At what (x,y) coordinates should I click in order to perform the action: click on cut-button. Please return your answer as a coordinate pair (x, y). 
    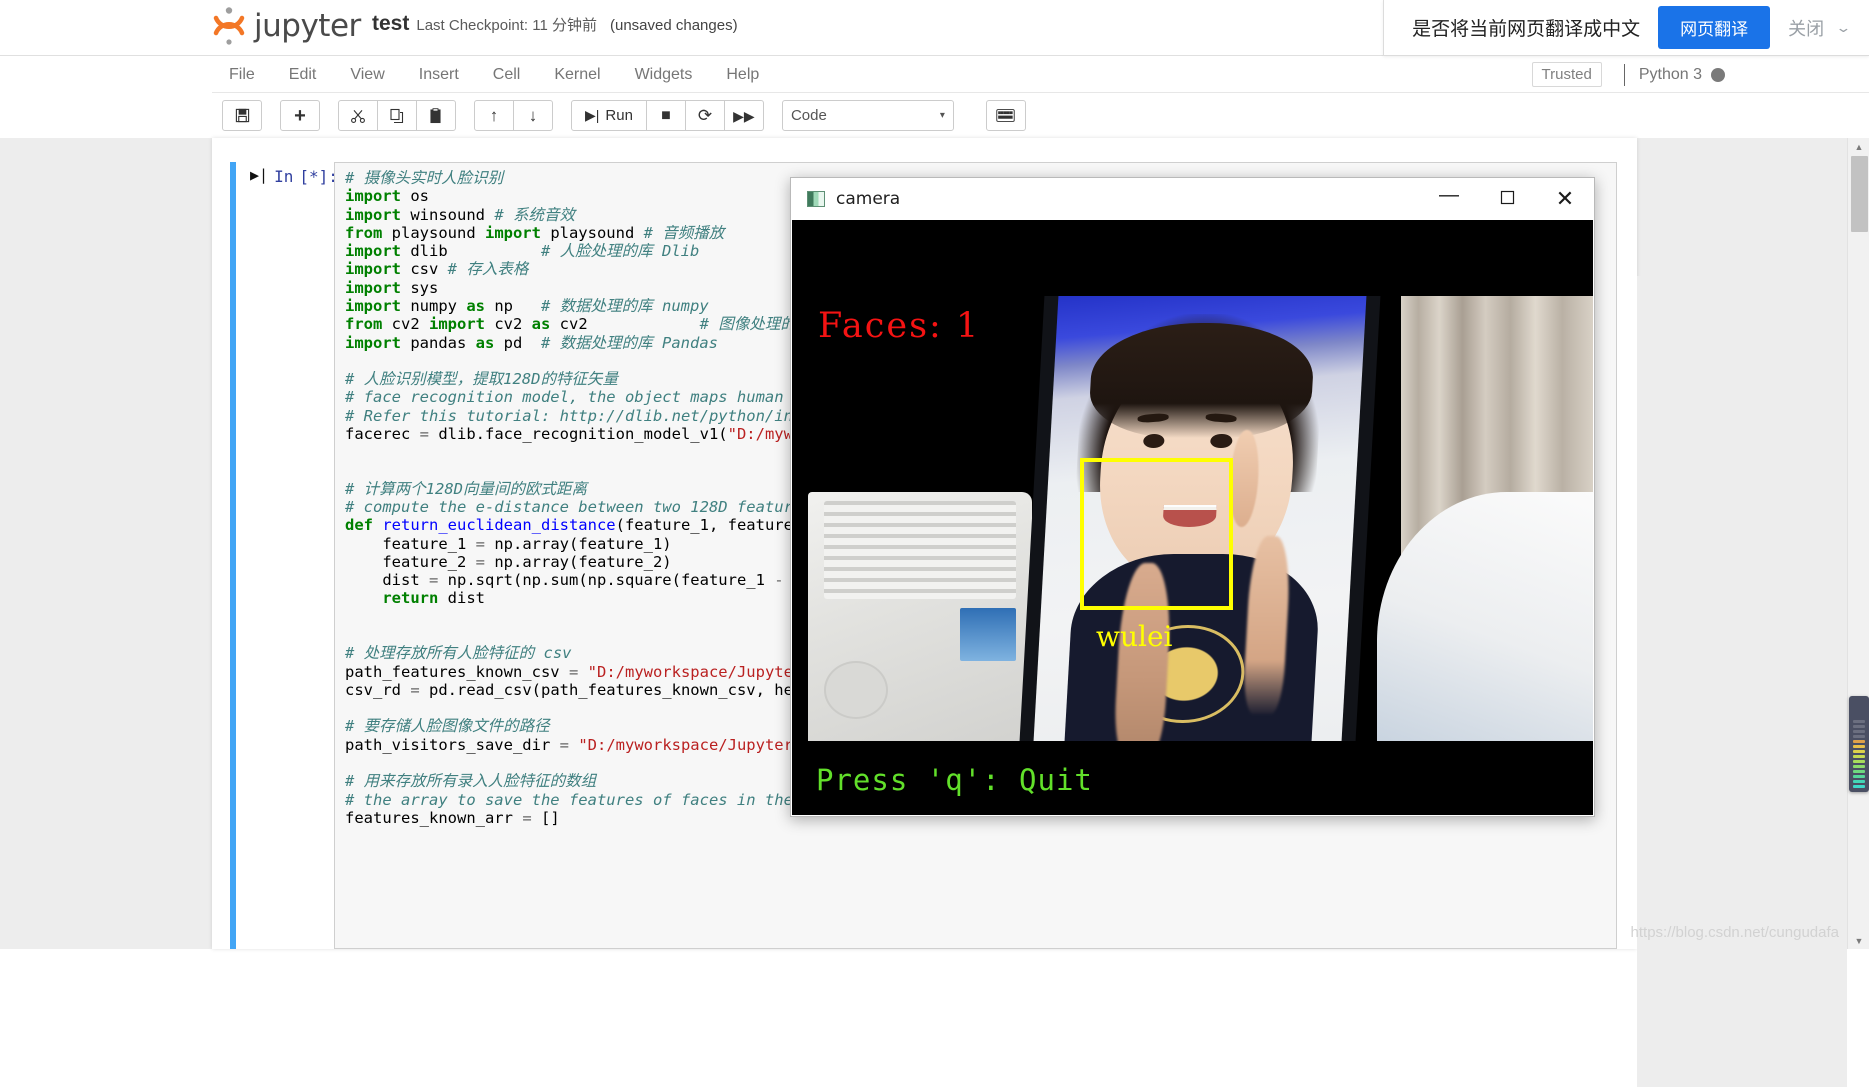
    Looking at the image, I should click on (358, 115).